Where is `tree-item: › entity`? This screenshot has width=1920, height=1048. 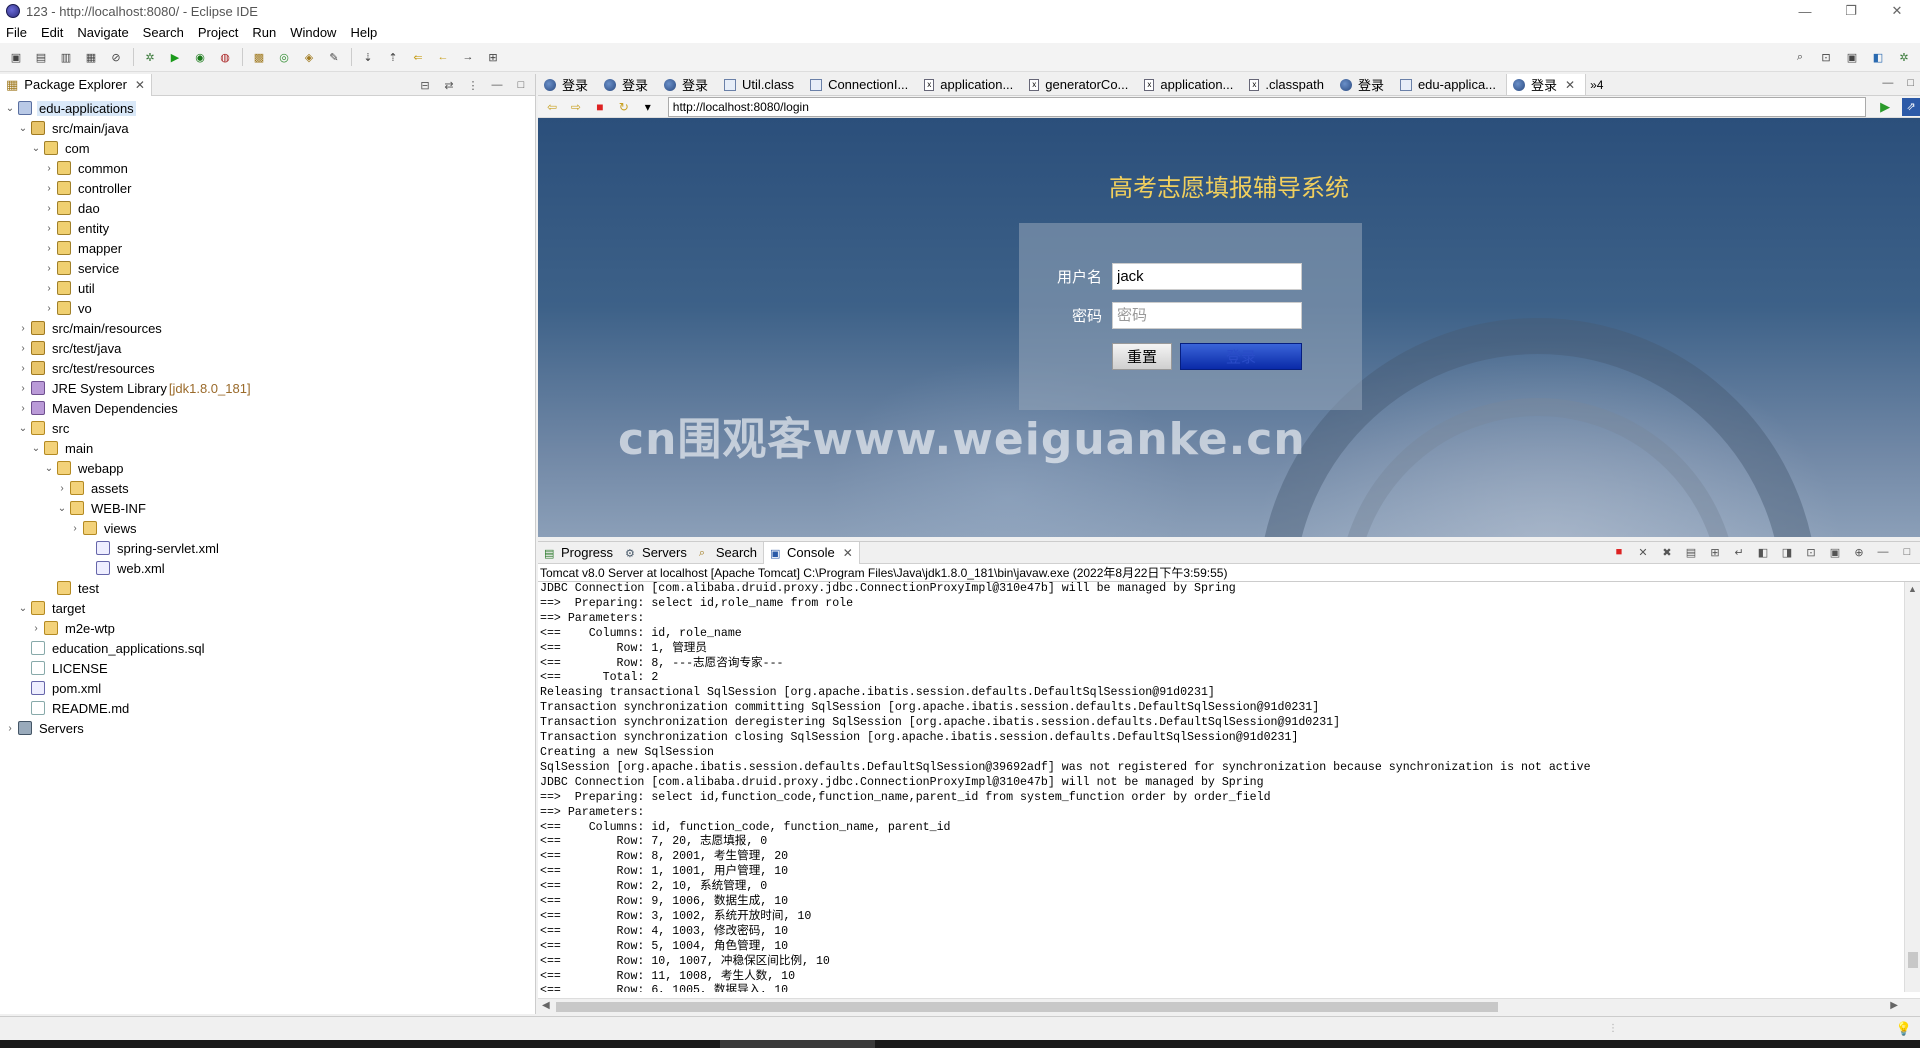
tree-item: › entity is located at coordinates (267, 228).